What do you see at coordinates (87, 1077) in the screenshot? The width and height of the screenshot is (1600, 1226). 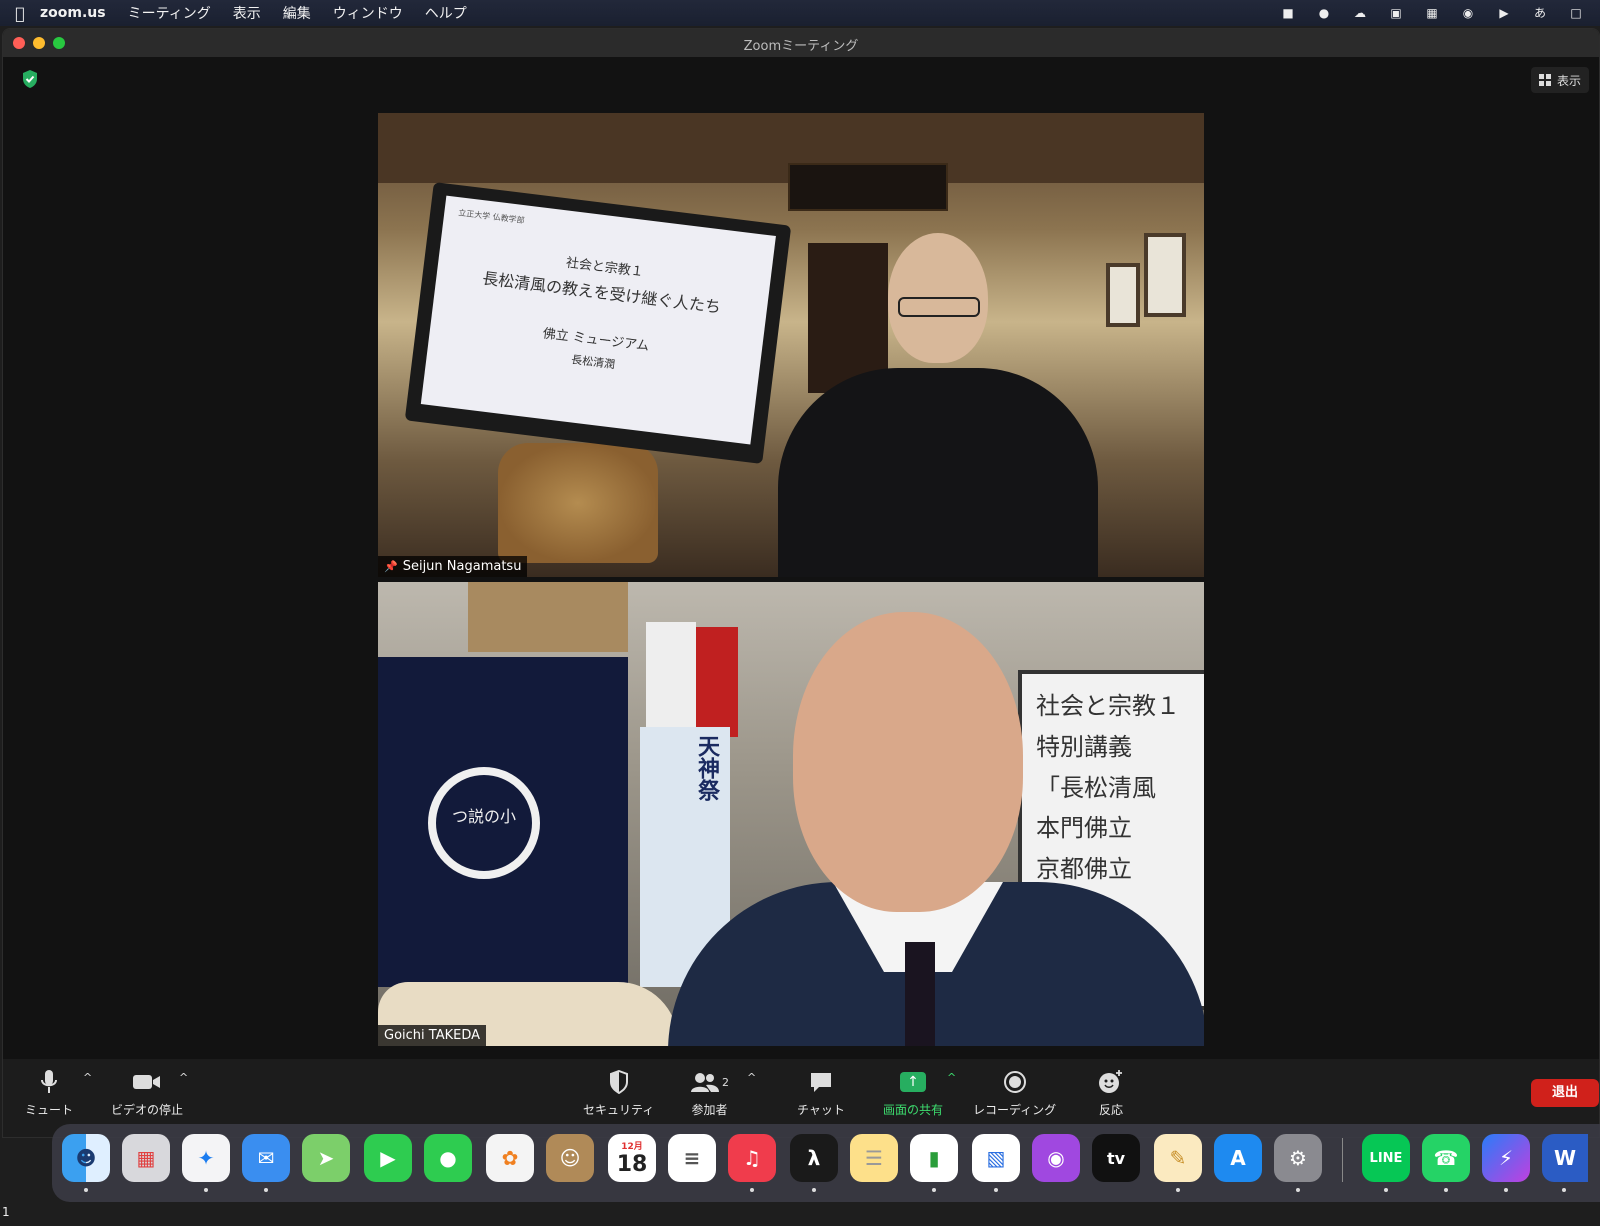 I see `audio-options-caret-icon: ^` at bounding box center [87, 1077].